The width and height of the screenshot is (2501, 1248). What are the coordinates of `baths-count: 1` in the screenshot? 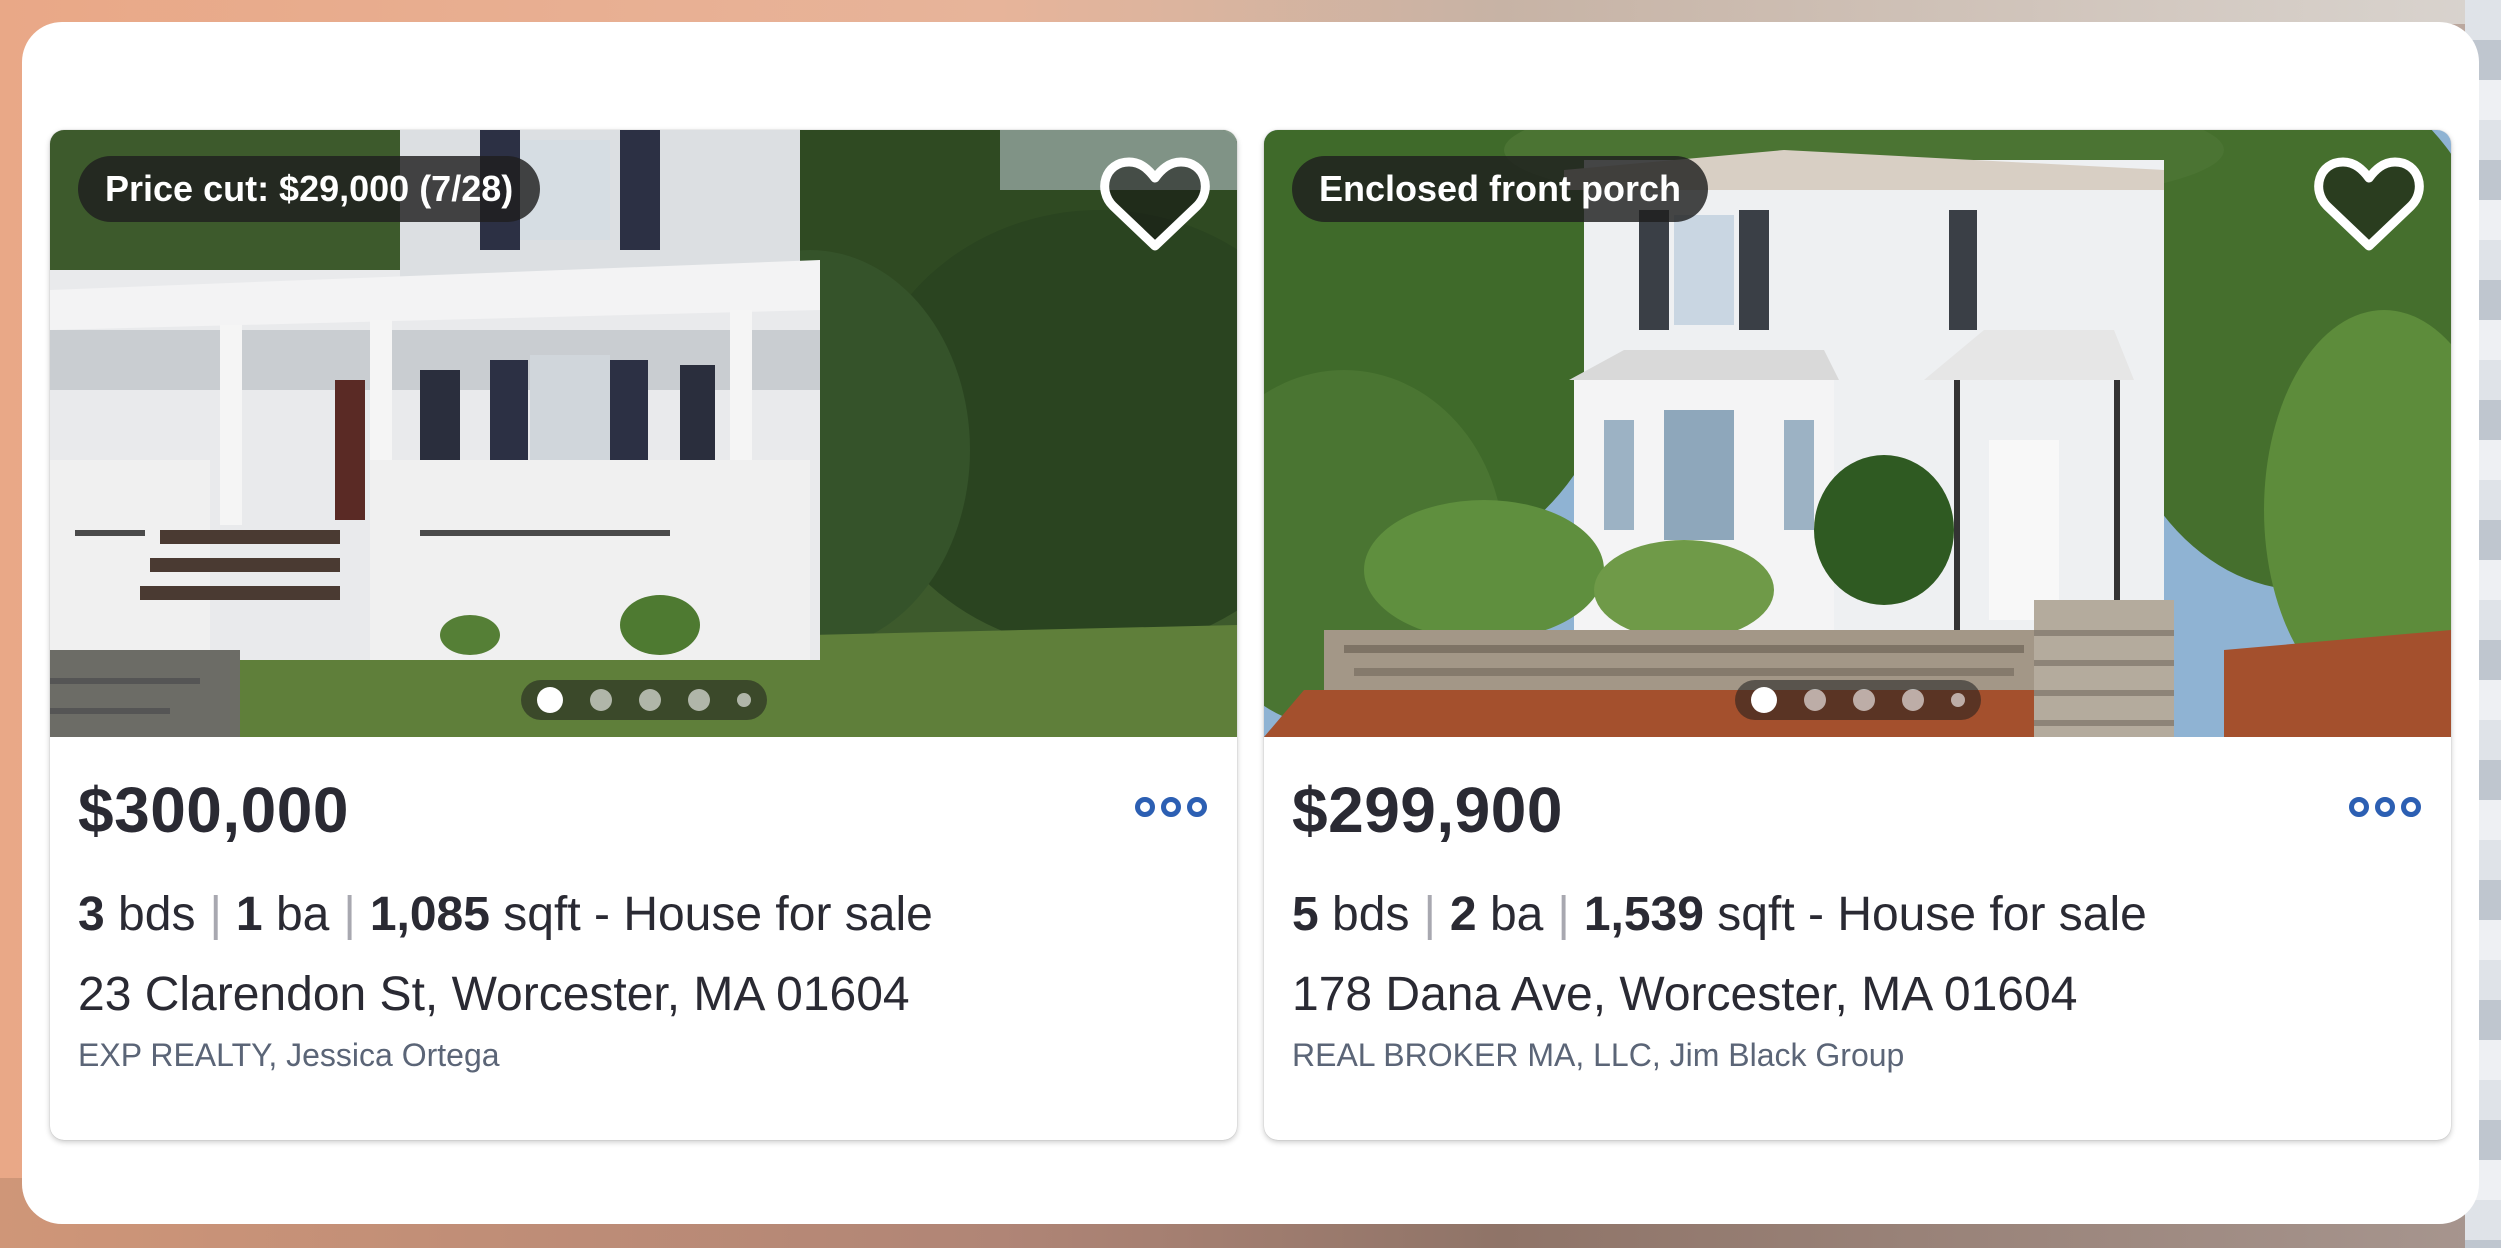 It's located at (249, 914).